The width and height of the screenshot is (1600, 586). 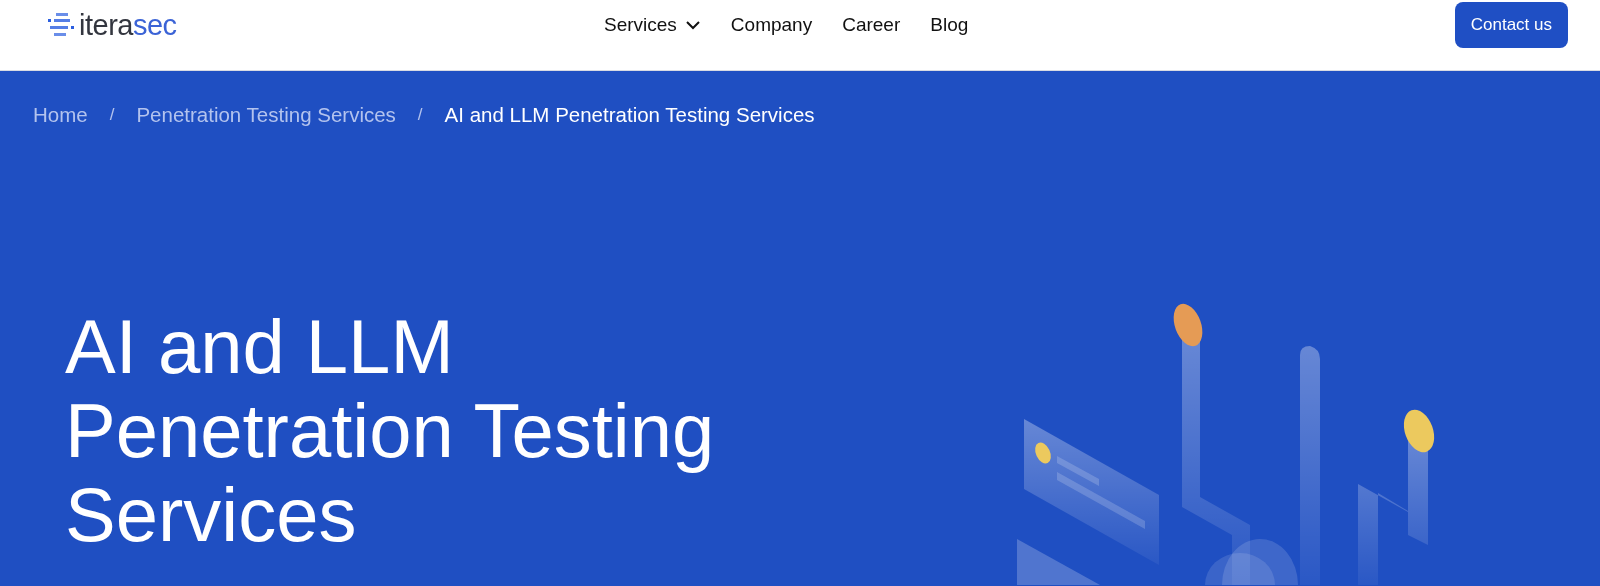 What do you see at coordinates (1511, 25) in the screenshot?
I see `contact-button: Contact us` at bounding box center [1511, 25].